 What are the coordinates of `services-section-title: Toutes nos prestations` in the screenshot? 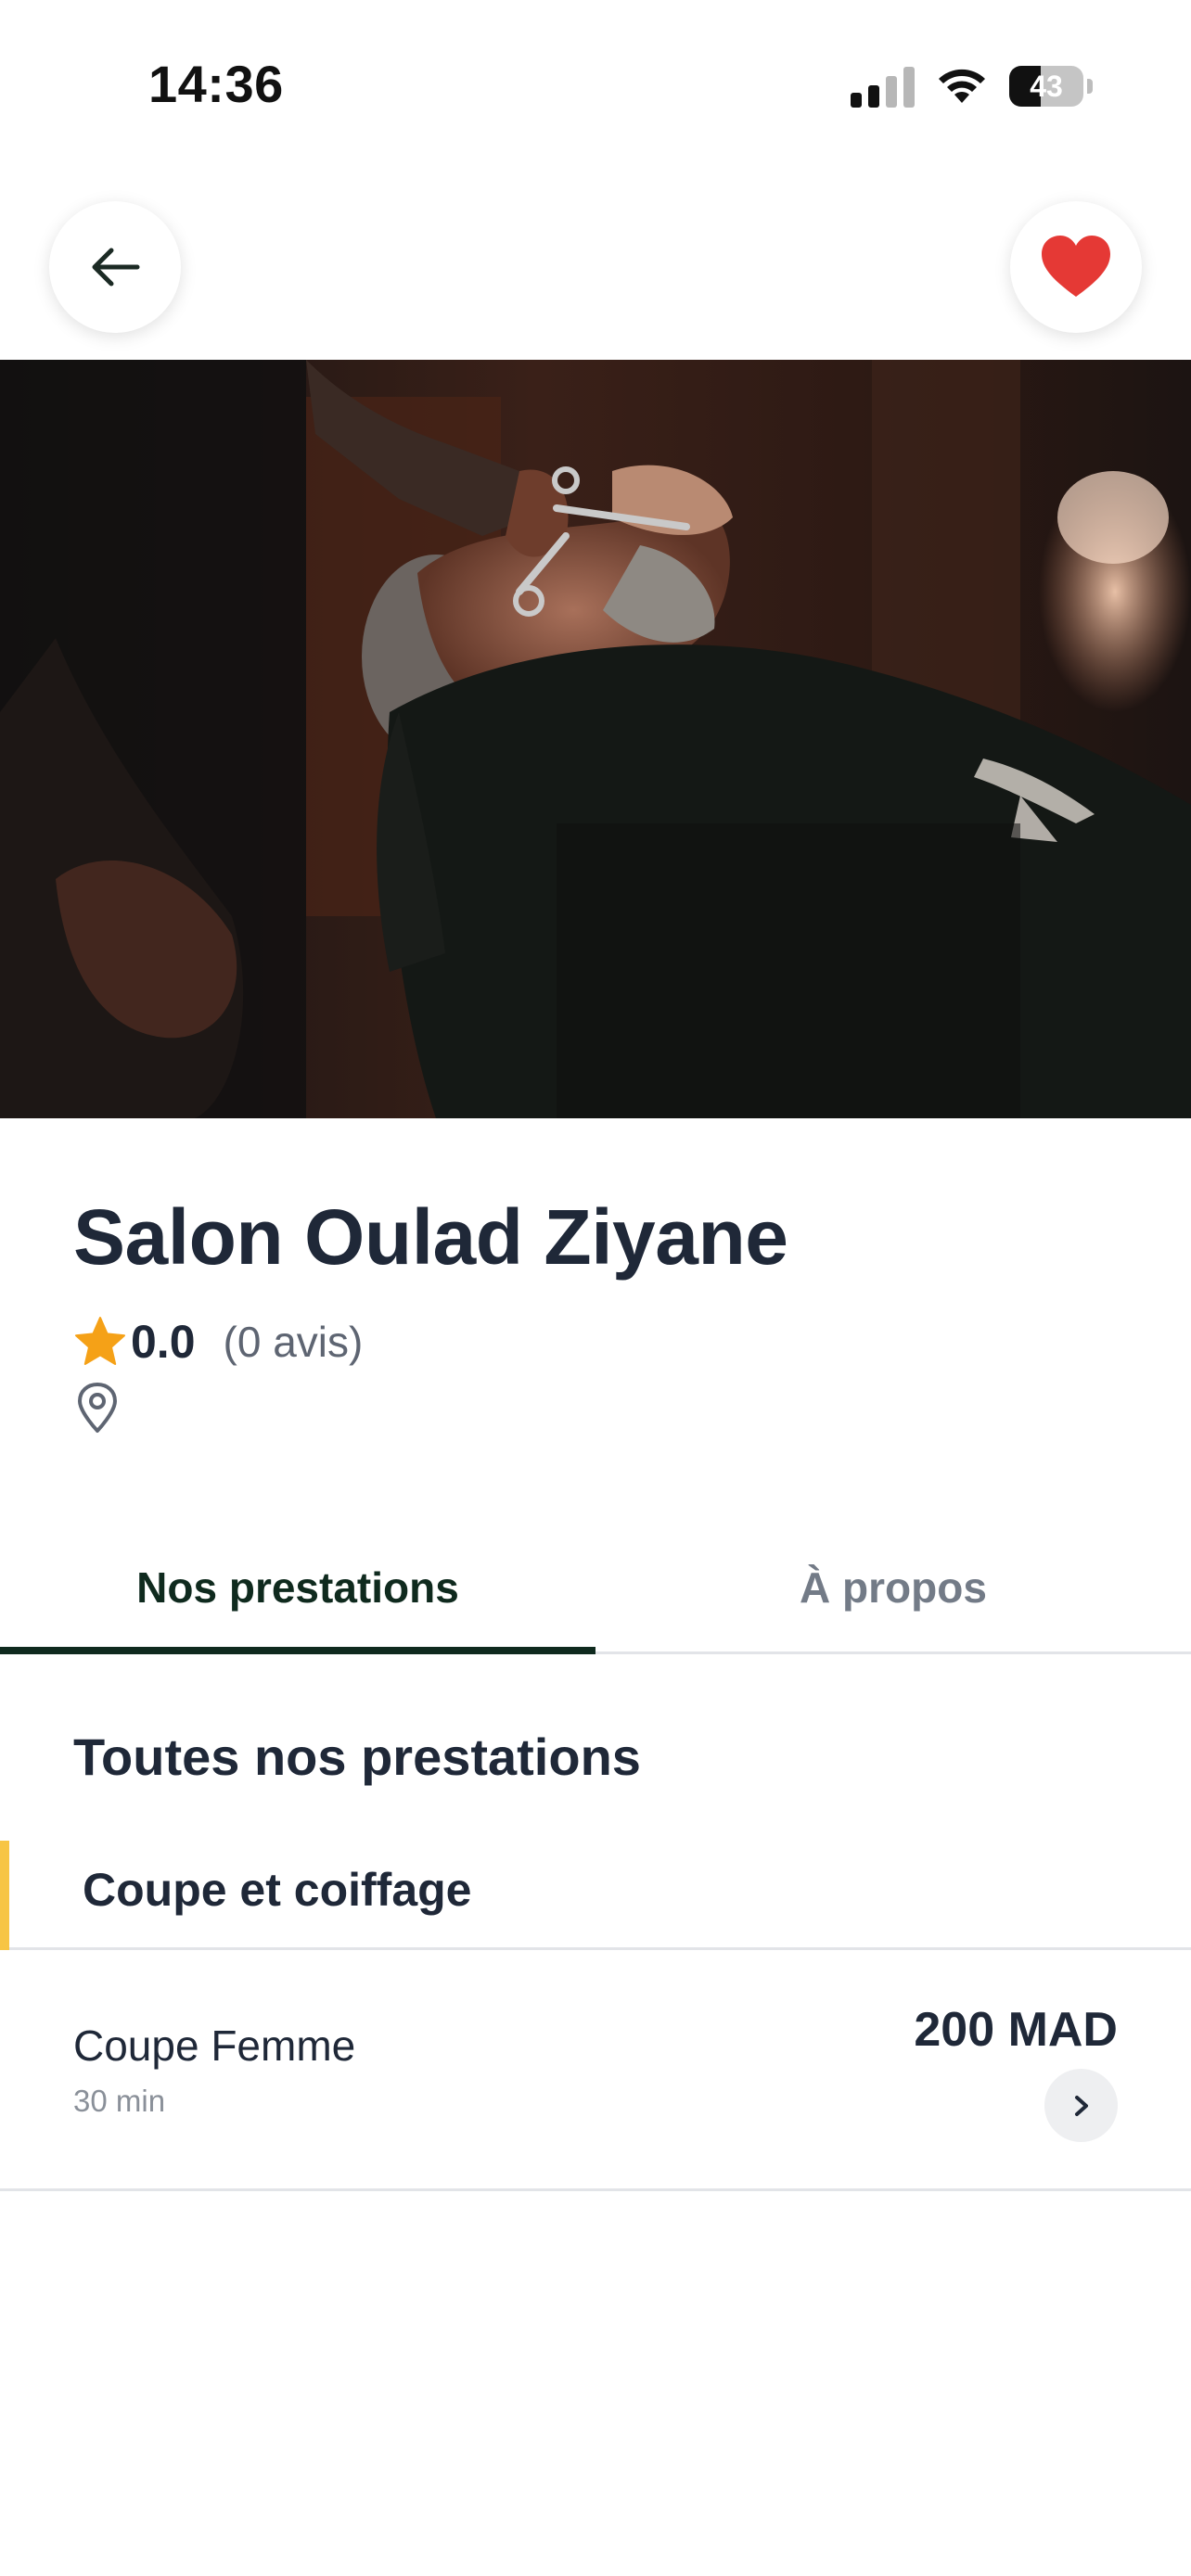 It's located at (357, 1757).